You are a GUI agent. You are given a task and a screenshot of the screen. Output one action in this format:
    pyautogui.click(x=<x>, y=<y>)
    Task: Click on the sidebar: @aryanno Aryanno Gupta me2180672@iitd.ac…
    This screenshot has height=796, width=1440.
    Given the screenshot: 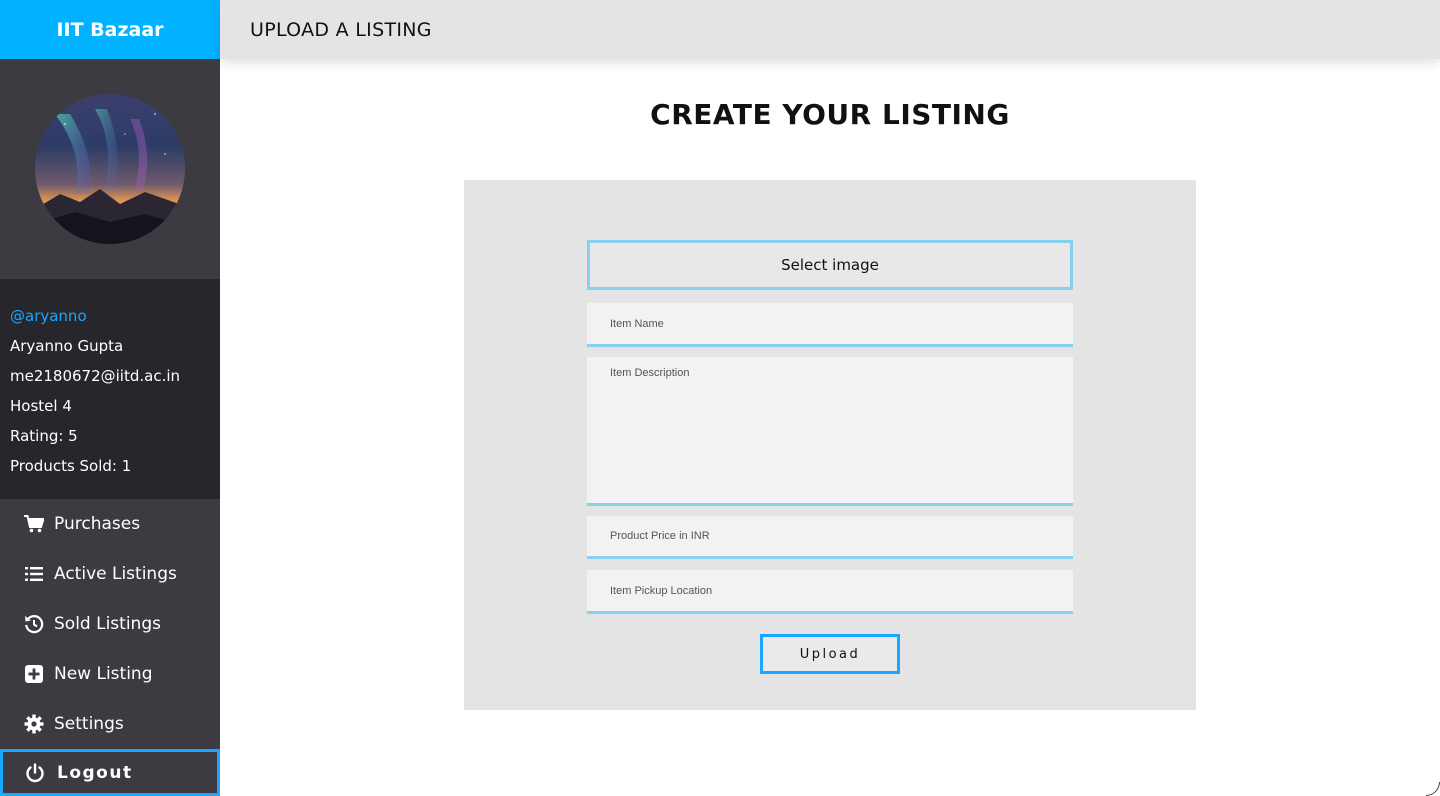 What is the action you would take?
    pyautogui.click(x=110, y=427)
    